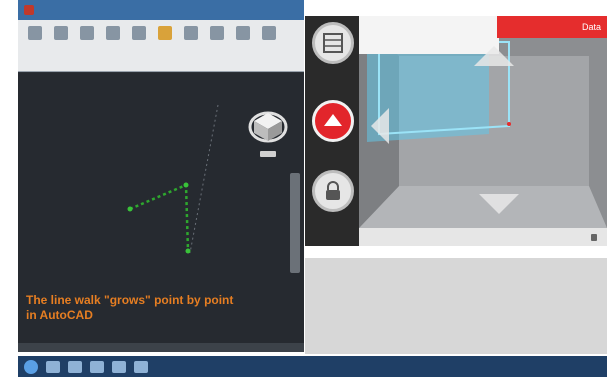 The image size is (607, 377). What do you see at coordinates (204, 179) in the screenshot?
I see `guide-line` at bounding box center [204, 179].